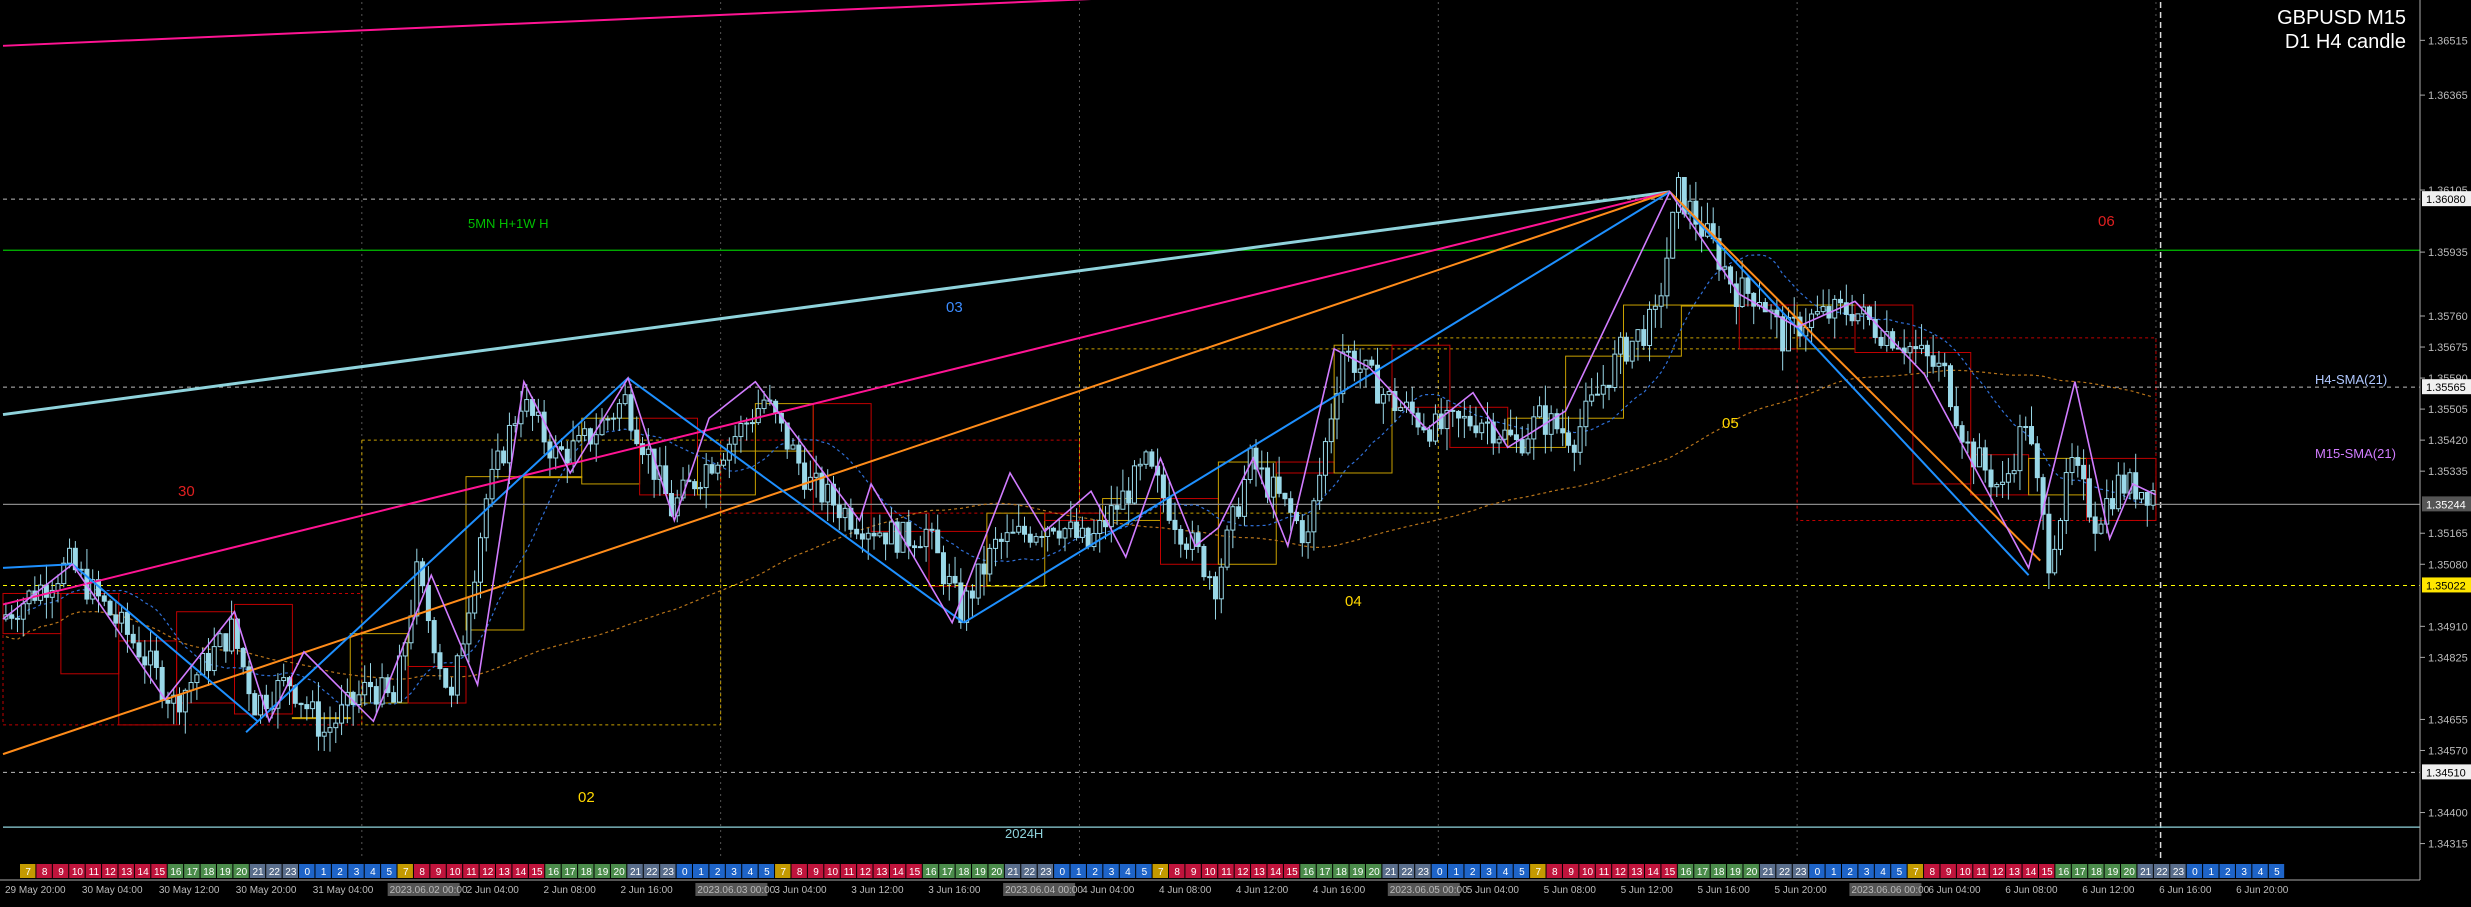 The height and width of the screenshot is (907, 2471). What do you see at coordinates (505, 872) in the screenshot?
I see `session-hour-label: 13` at bounding box center [505, 872].